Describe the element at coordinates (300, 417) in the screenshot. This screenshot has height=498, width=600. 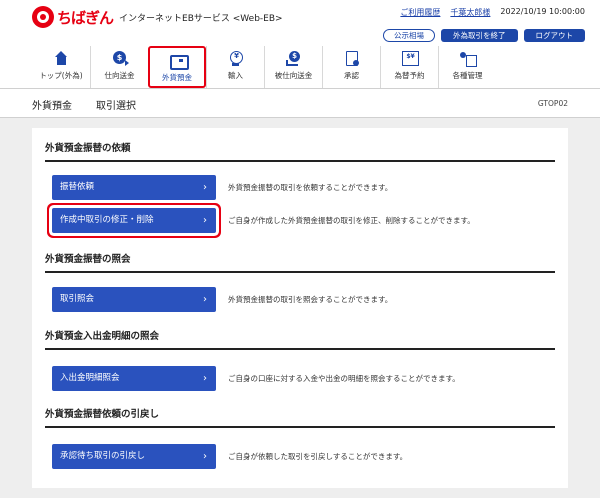
I see `section-title: 外貨預金振替依頼の引戻し` at that location.